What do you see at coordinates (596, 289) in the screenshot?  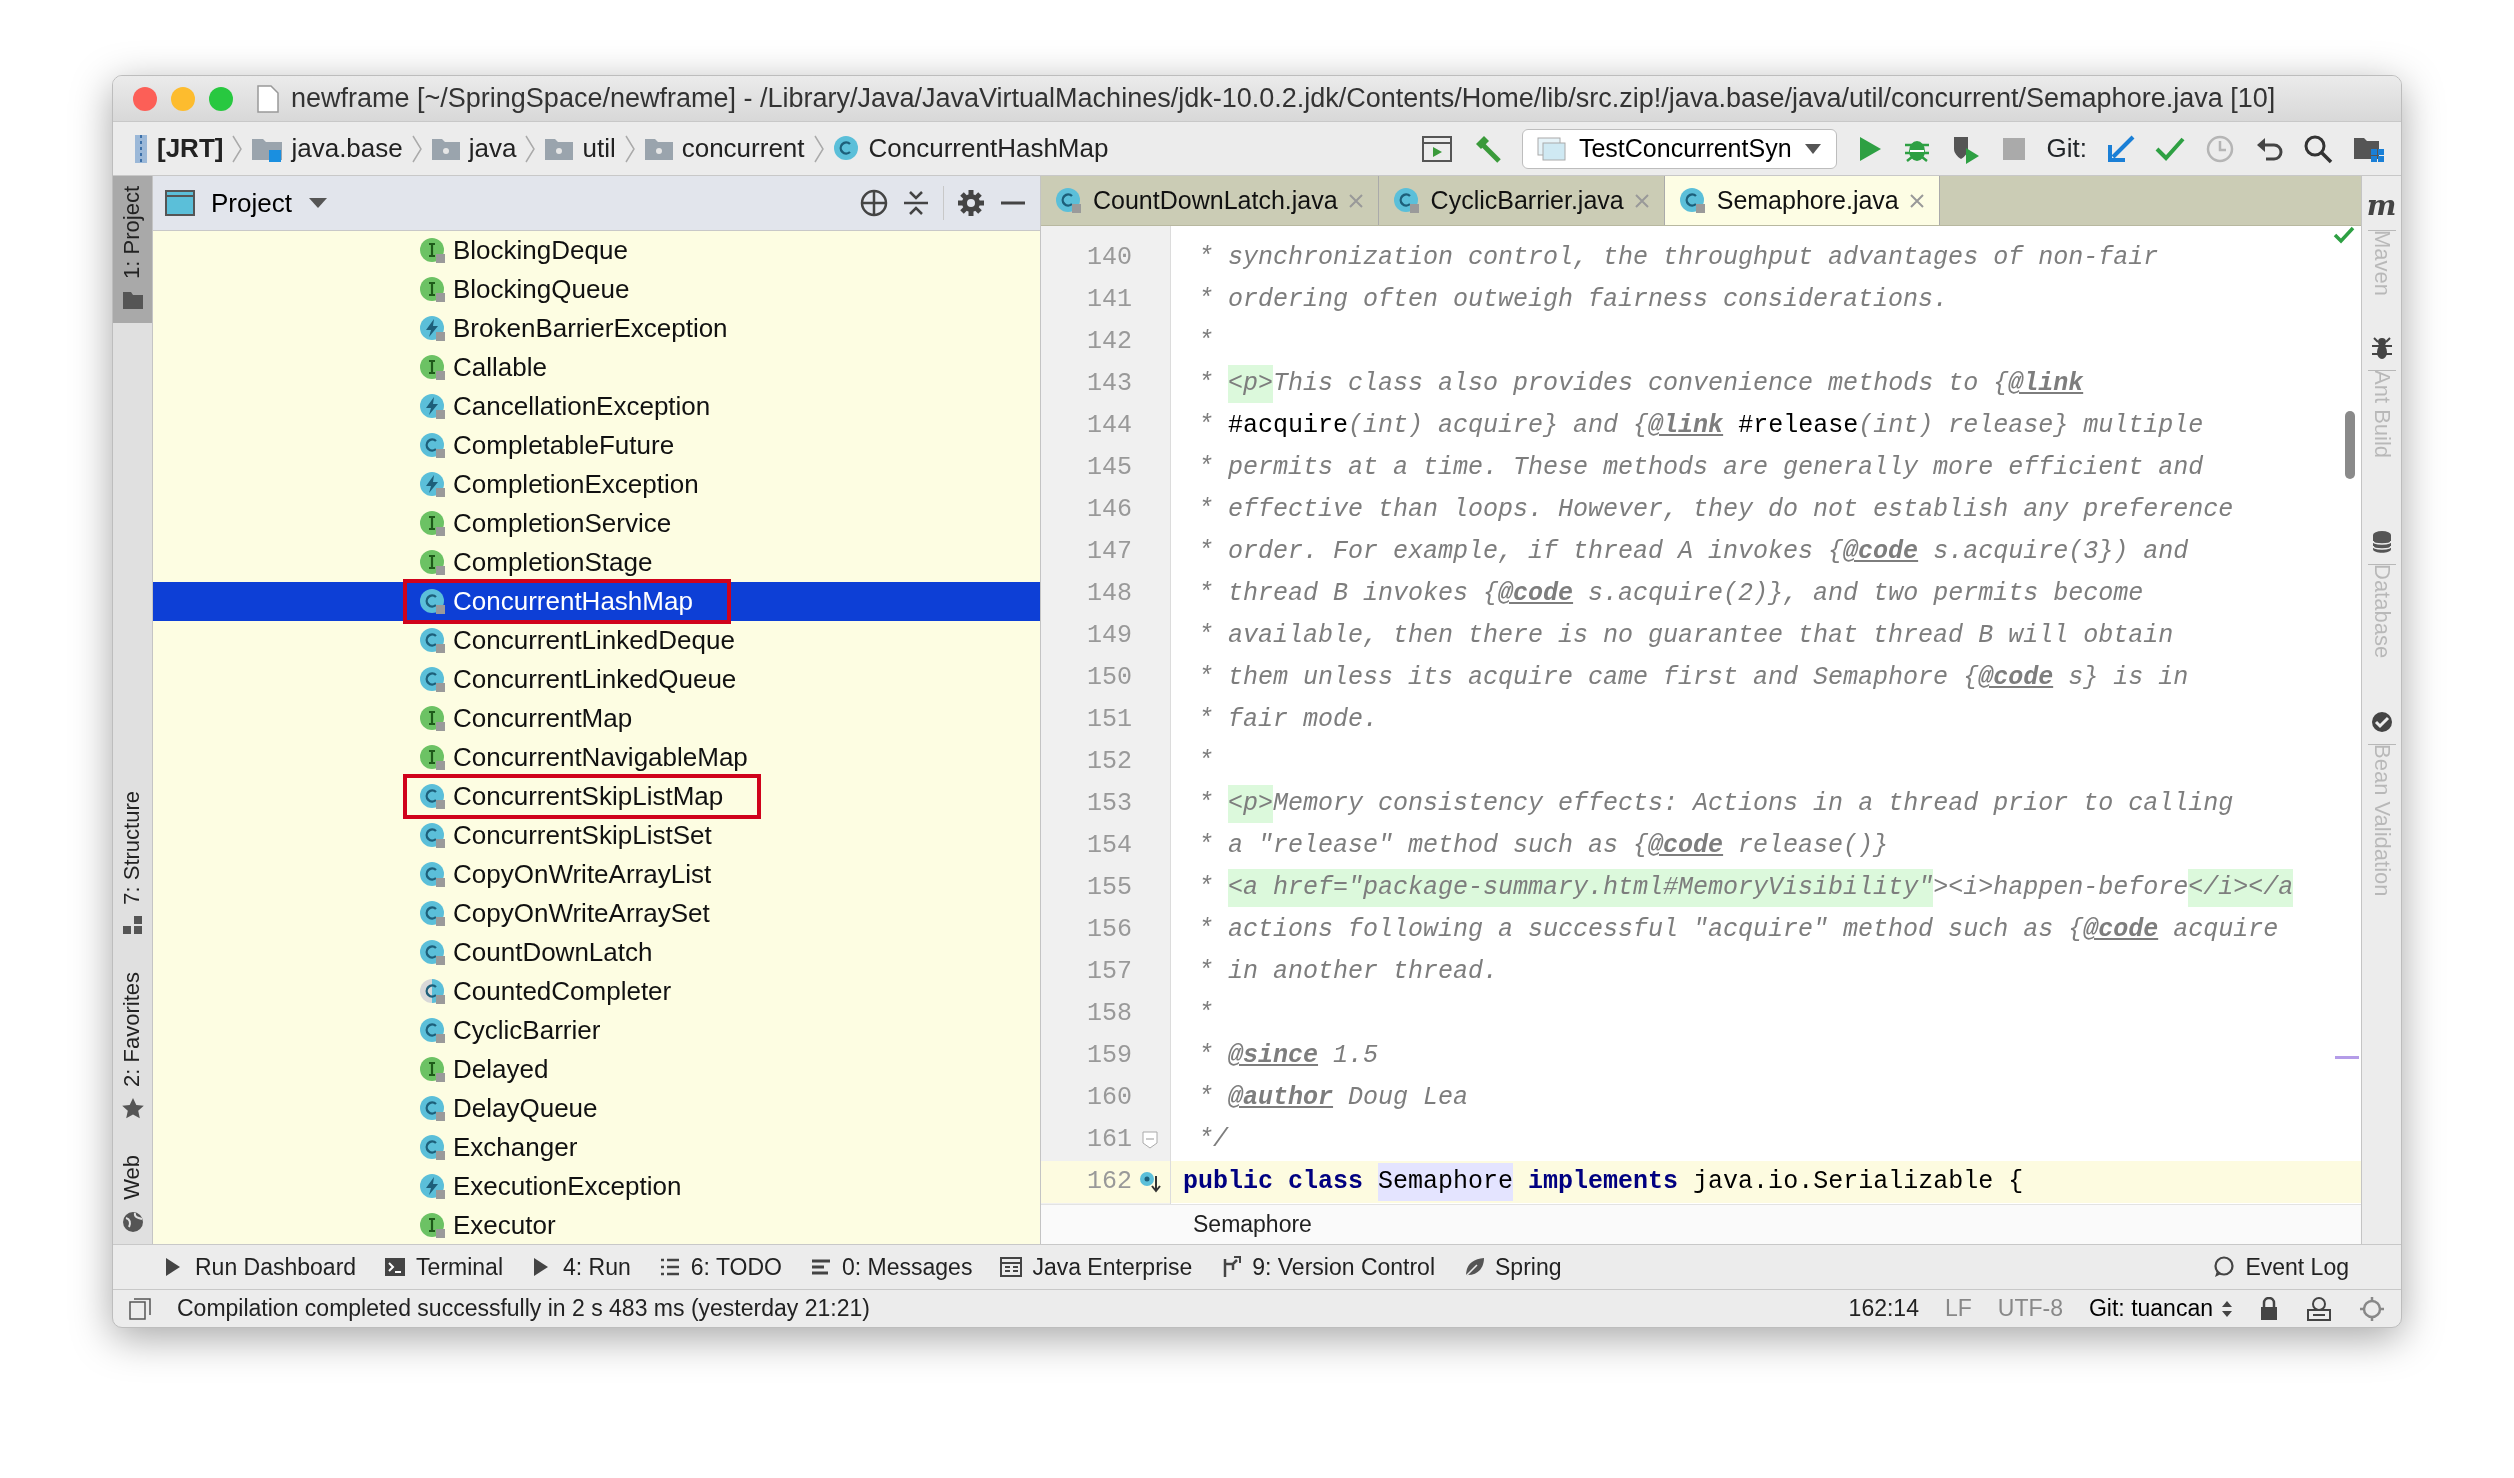 I see `tree-item: BlockingQueue` at bounding box center [596, 289].